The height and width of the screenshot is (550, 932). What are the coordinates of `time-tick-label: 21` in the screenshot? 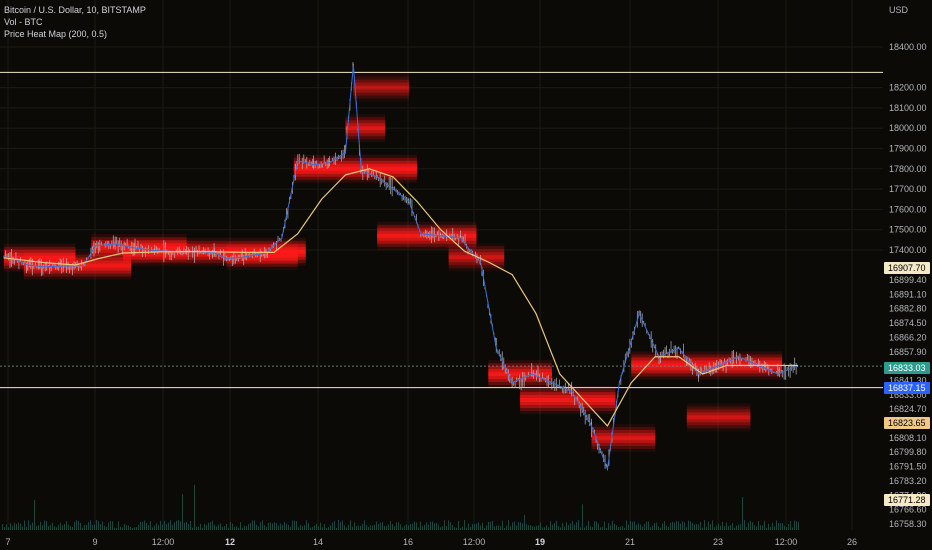 It's located at (630, 542).